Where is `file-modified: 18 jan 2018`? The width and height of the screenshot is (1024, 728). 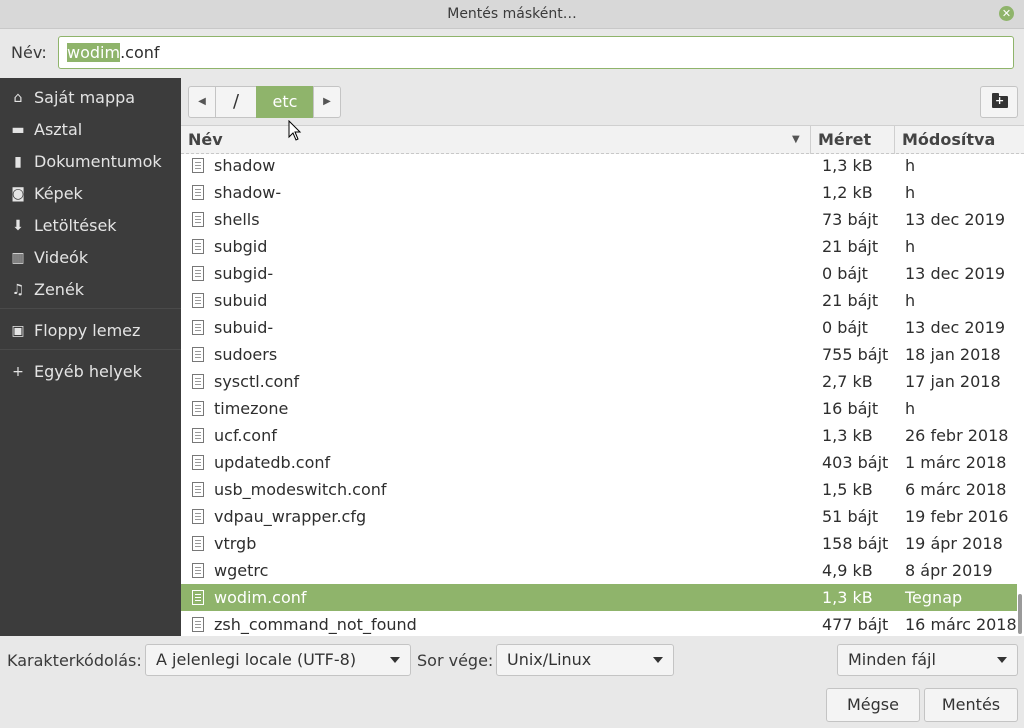
file-modified: 18 jan 2018 is located at coordinates (953, 354).